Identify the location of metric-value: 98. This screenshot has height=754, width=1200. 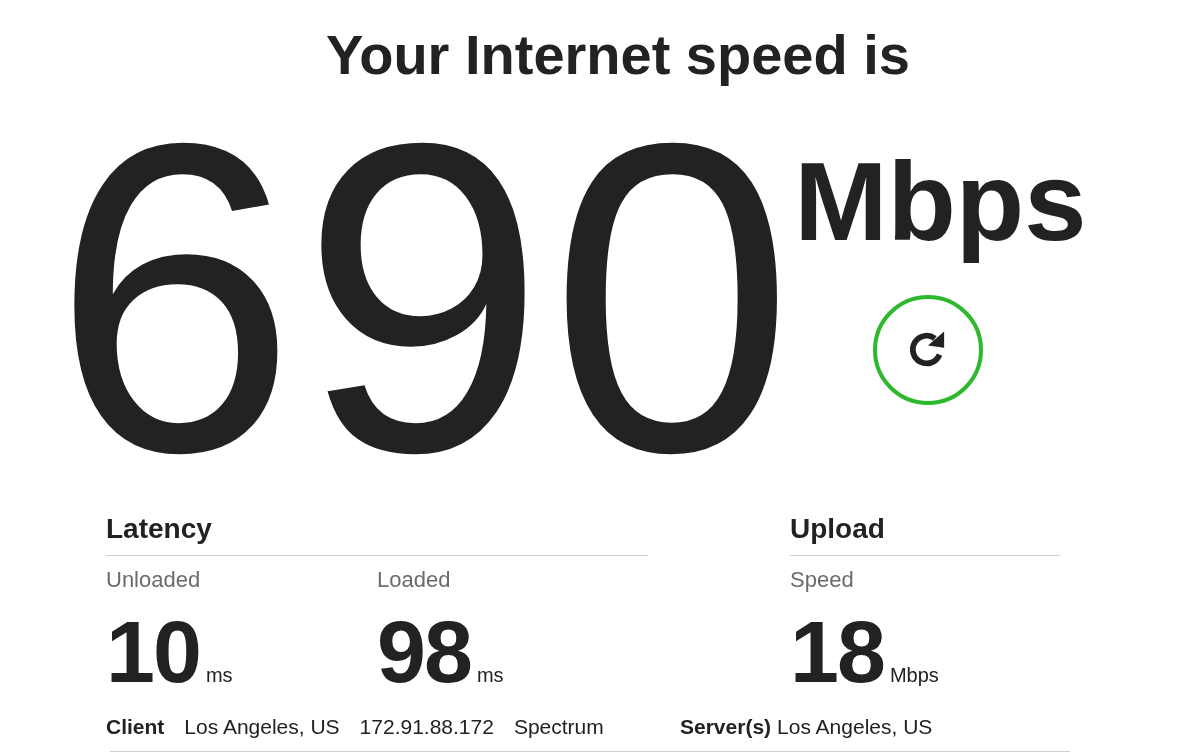
(424, 652).